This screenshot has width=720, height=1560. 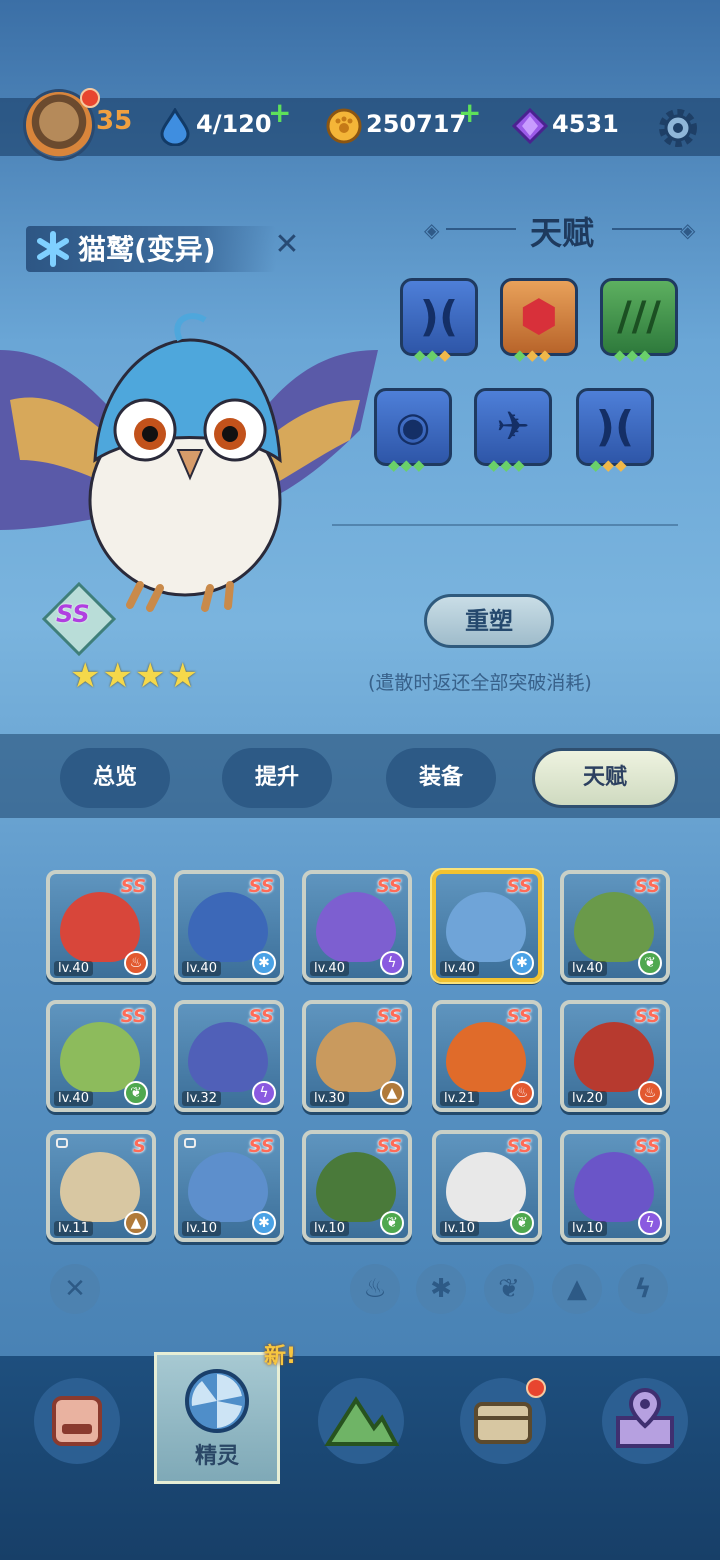 I want to click on pet-card: Slv.11 ▲, so click(x=101, y=1186).